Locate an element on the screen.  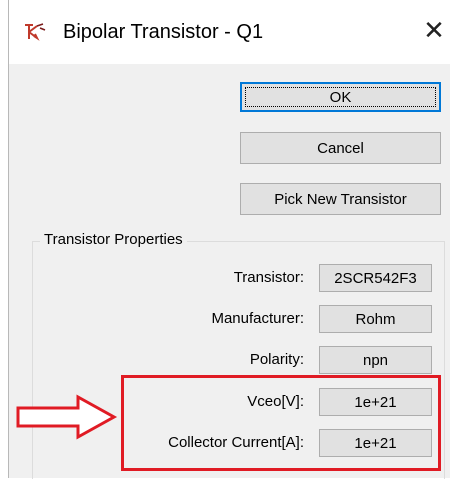
polarity-label: Polarity: is located at coordinates (276, 359).